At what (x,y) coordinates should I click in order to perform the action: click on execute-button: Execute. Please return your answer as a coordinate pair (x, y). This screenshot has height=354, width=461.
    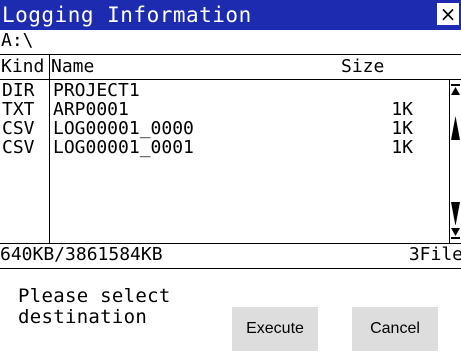
    Looking at the image, I should click on (275, 329).